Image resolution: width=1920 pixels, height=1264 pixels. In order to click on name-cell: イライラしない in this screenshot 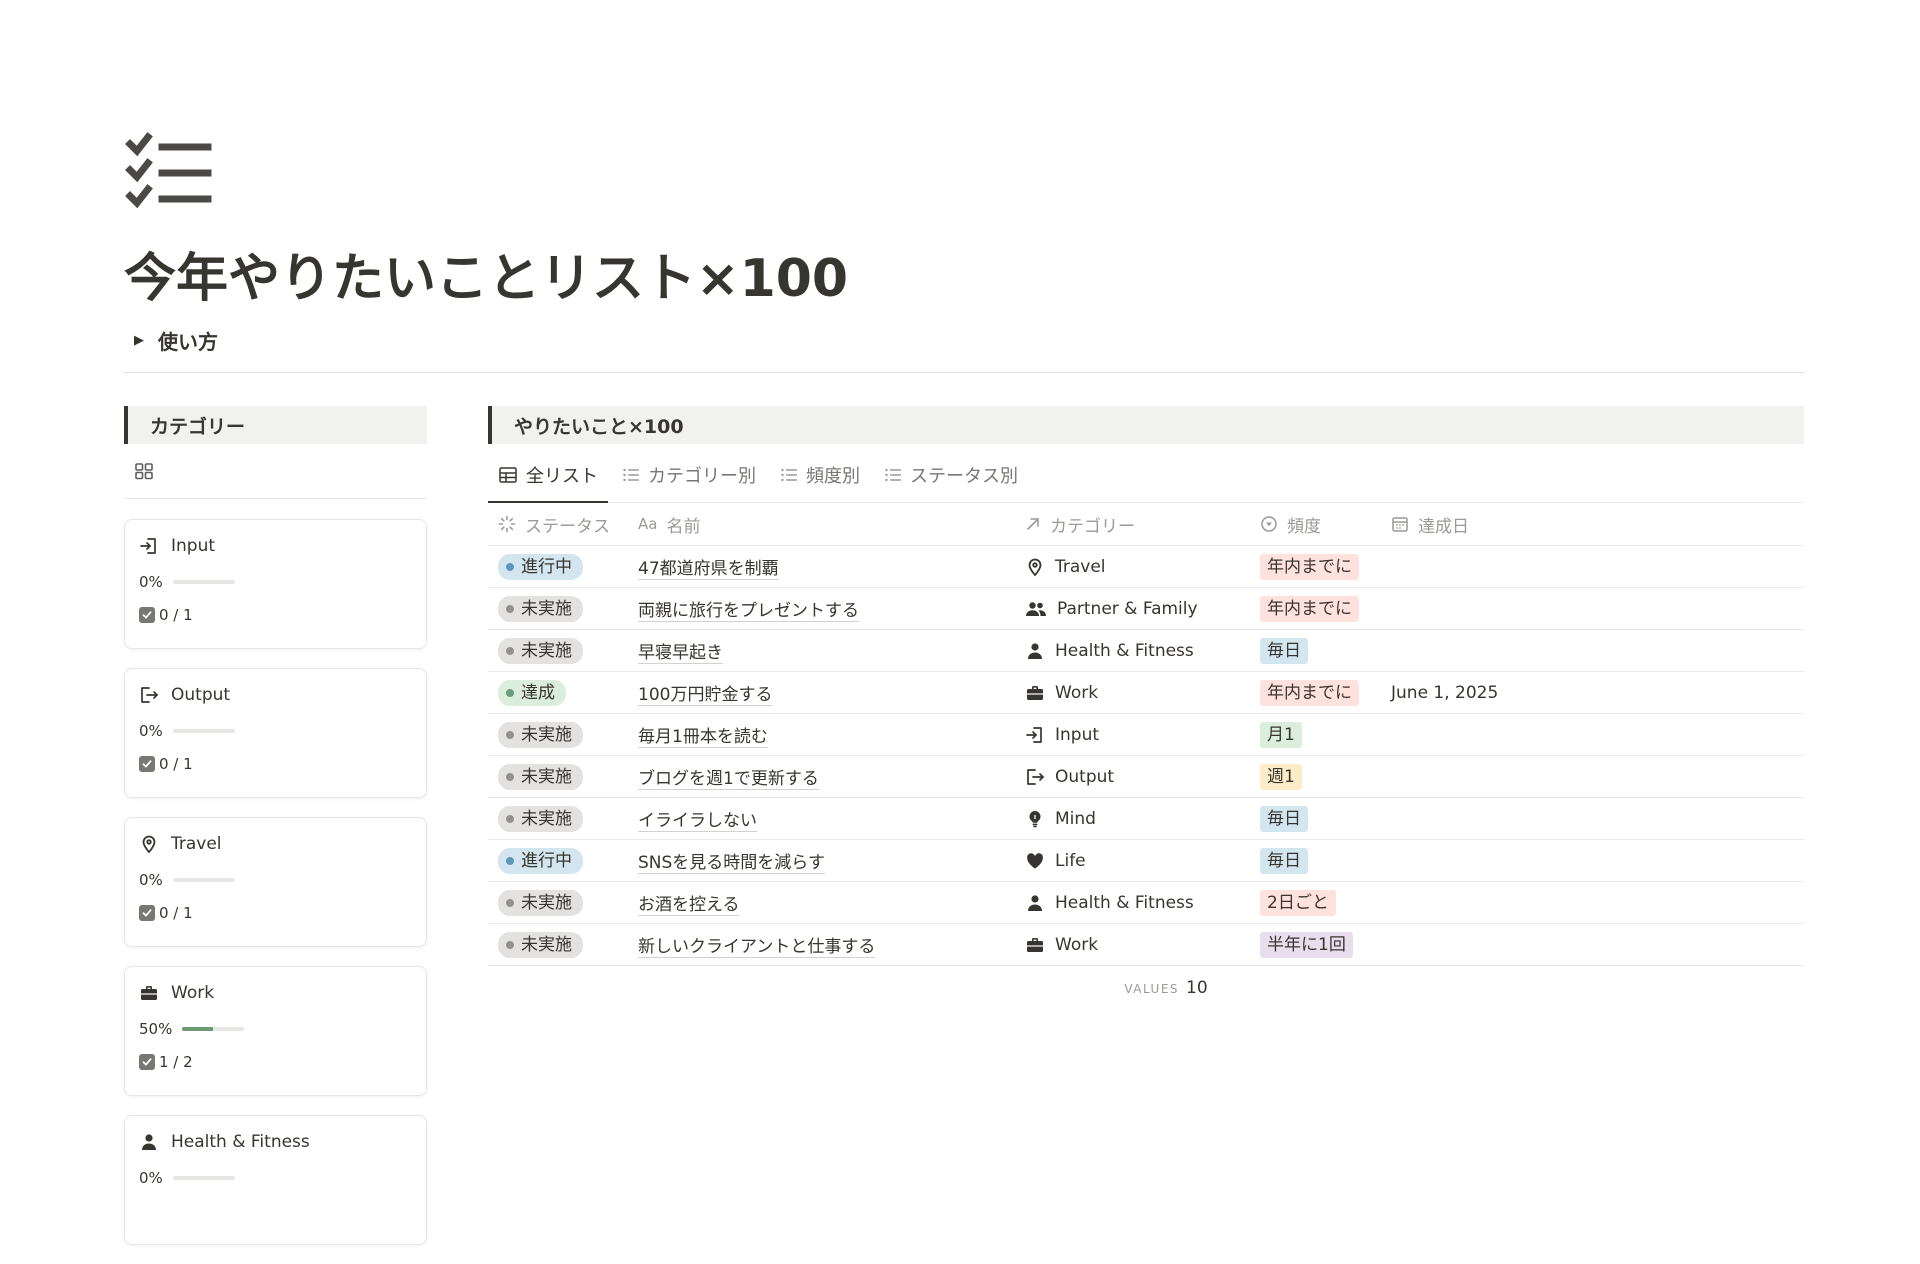, I will do `click(821, 818)`.